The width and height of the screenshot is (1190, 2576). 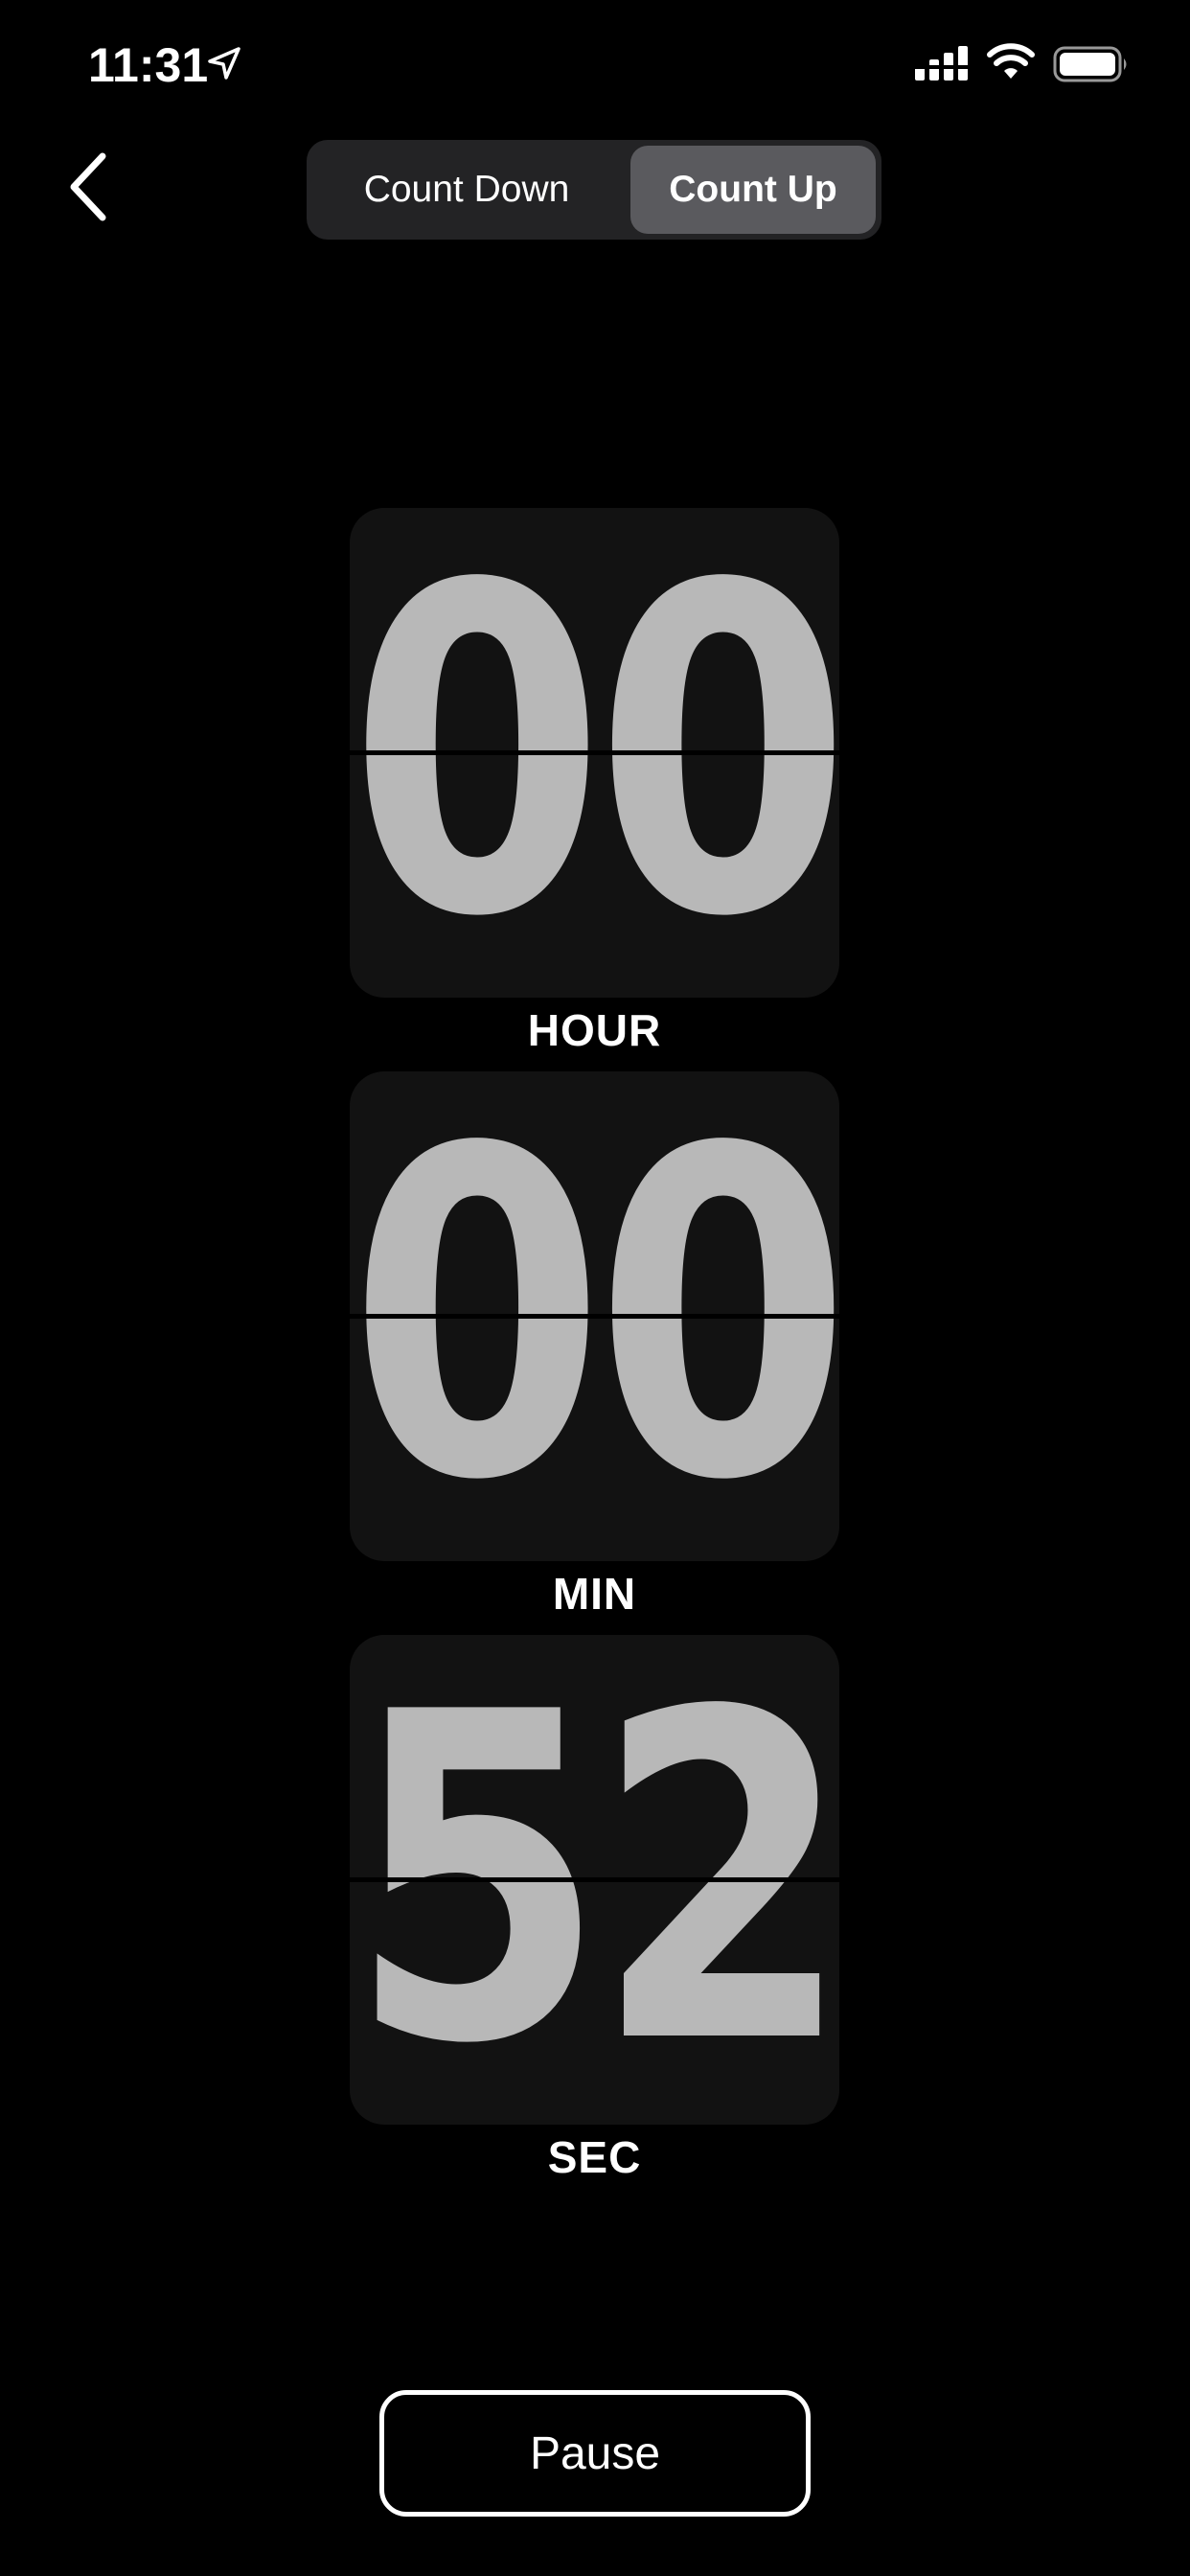 I want to click on location-arrow-icon, so click(x=224, y=63).